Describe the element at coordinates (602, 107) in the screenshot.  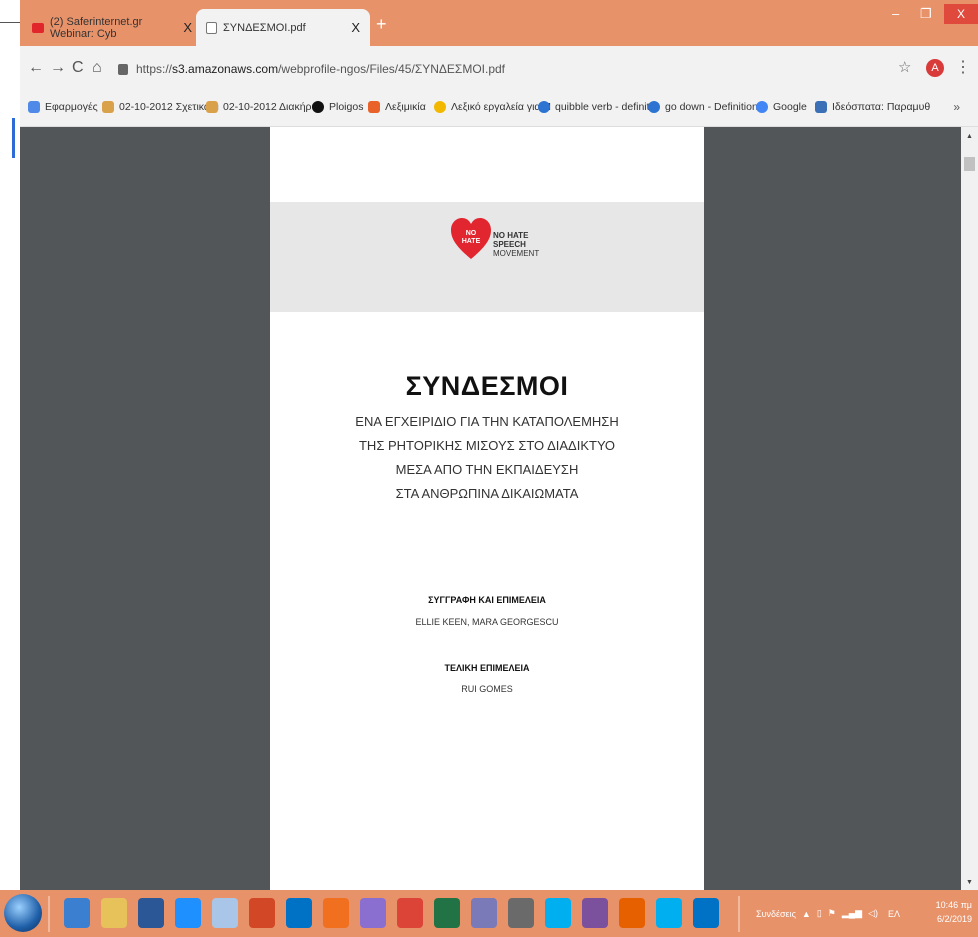
I see `bookmark-label: quibble verb - definit` at that location.